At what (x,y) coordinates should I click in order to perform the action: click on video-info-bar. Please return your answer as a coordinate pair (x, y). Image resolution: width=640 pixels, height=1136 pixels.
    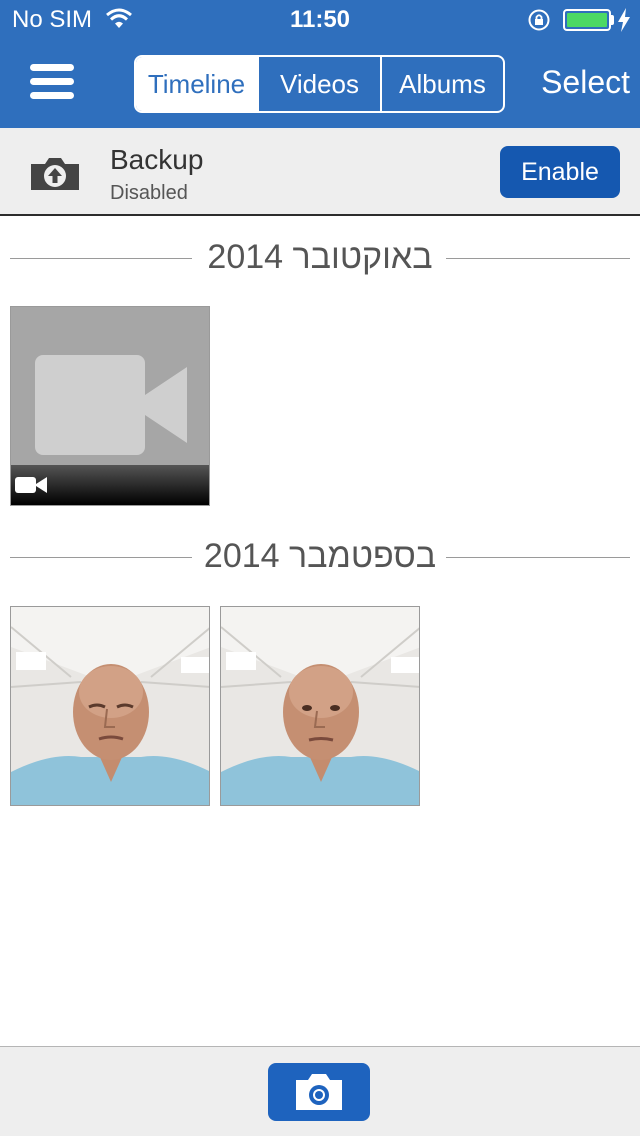
    Looking at the image, I should click on (110, 485).